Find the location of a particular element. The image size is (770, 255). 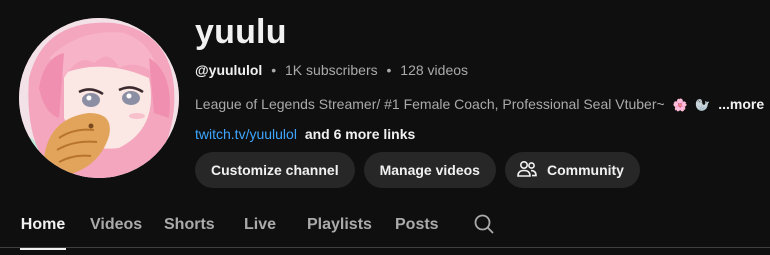

flower-emoji-icon: 🌸 is located at coordinates (680, 105).